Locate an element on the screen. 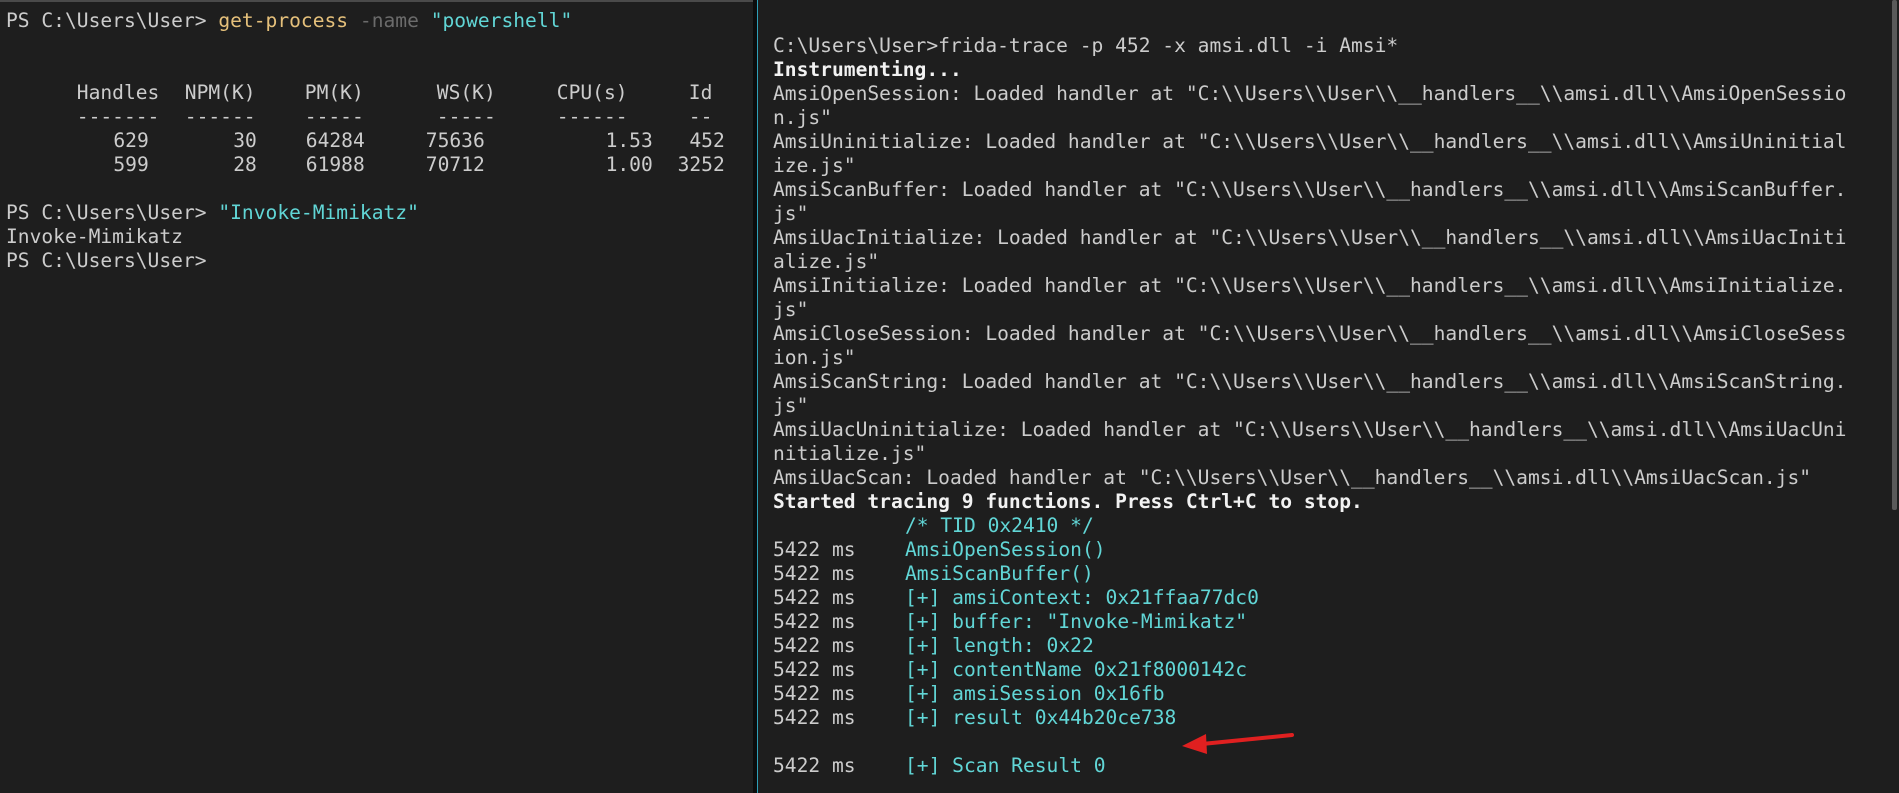 Image resolution: width=1899 pixels, height=793 pixels. trace-message: [+] length: 0x22 is located at coordinates (999, 645).